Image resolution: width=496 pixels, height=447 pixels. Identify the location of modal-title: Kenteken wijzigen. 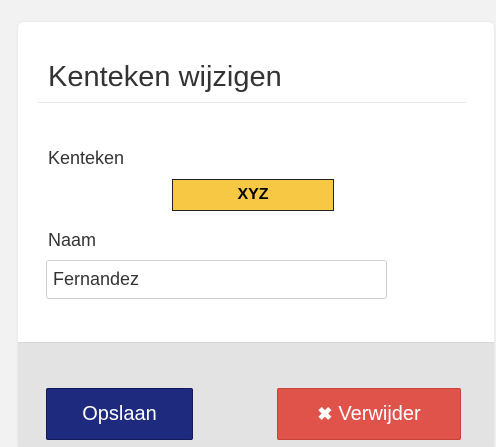
(165, 77).